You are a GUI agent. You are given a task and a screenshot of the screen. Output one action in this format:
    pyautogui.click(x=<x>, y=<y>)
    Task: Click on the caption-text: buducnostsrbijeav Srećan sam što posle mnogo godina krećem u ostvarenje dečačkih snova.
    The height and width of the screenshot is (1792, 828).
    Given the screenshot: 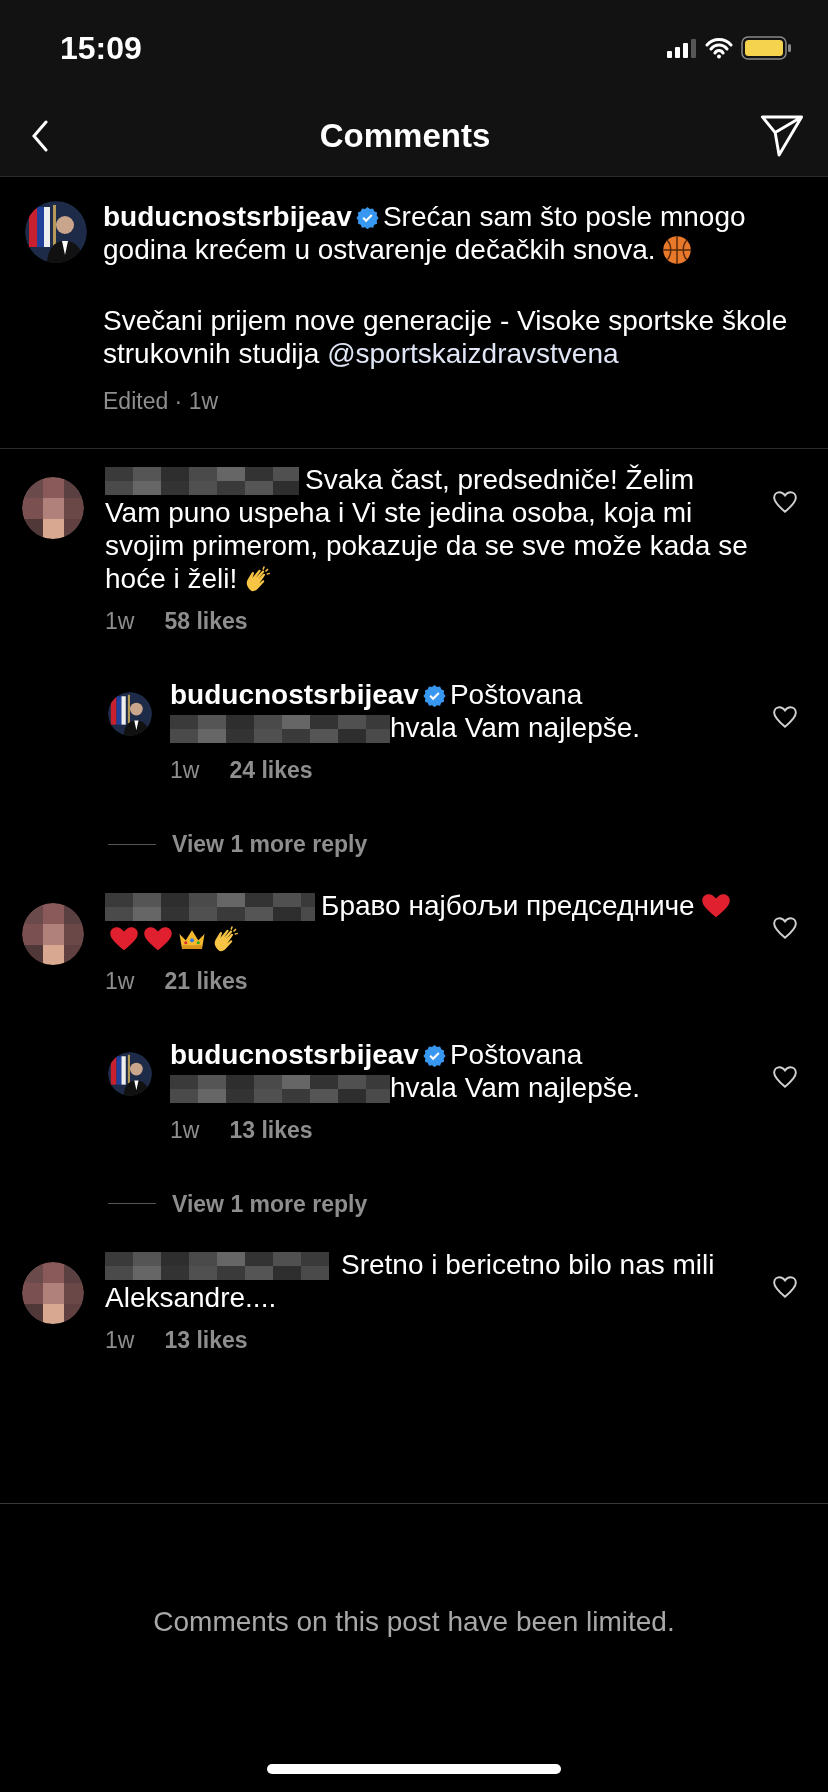 What is the action you would take?
    pyautogui.click(x=425, y=233)
    